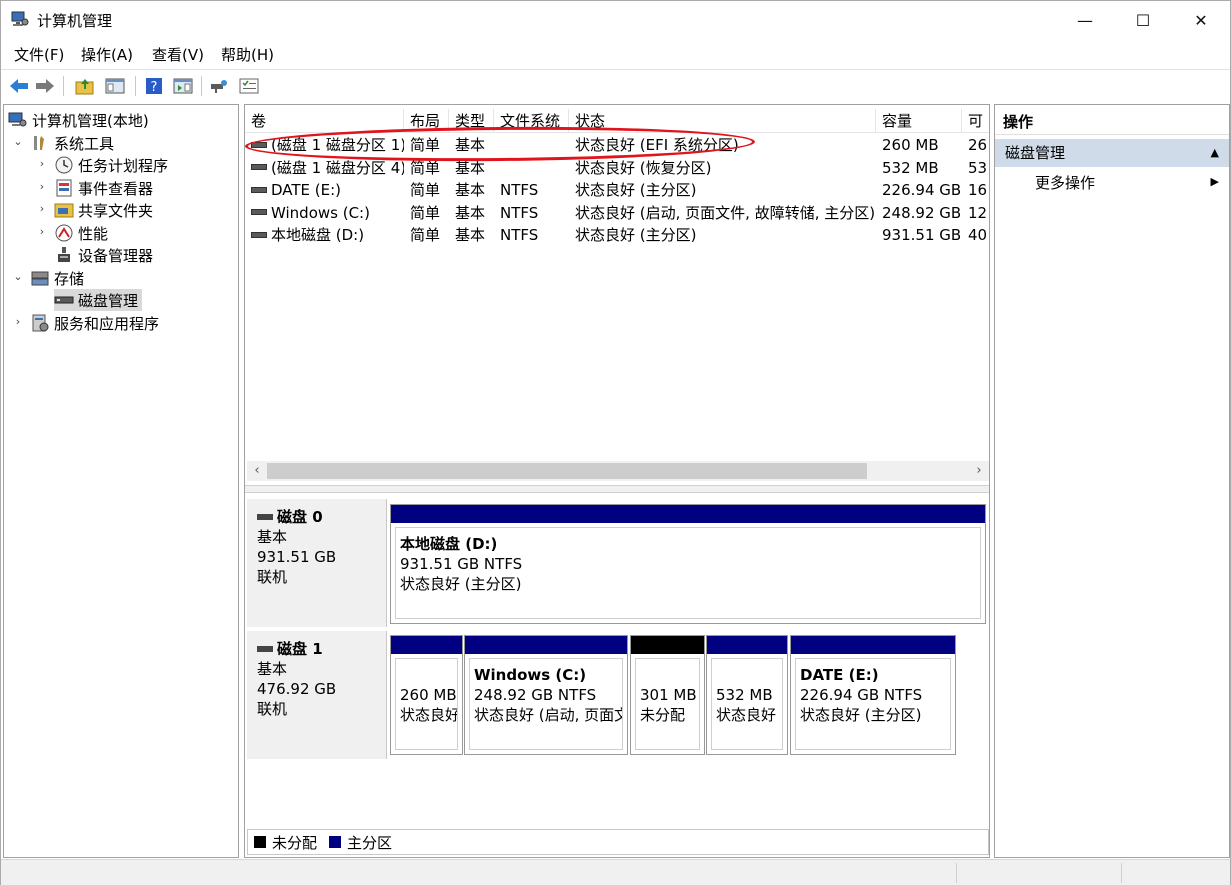 This screenshot has width=1231, height=885. Describe the element at coordinates (249, 86) in the screenshot. I see `properties-icon` at that location.